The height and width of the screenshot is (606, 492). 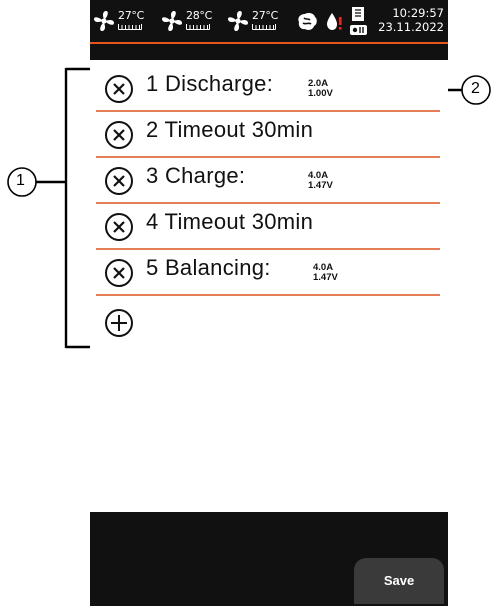 I want to click on status-bar: 27°C 28°C 27°C 10:29:57 23.11.2022, so click(x=269, y=22).